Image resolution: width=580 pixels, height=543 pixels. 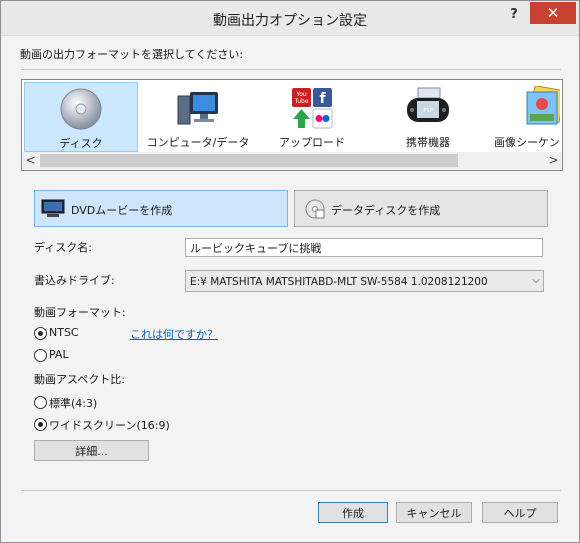 I want to click on upload-icon: You Tube f, so click(x=312, y=108).